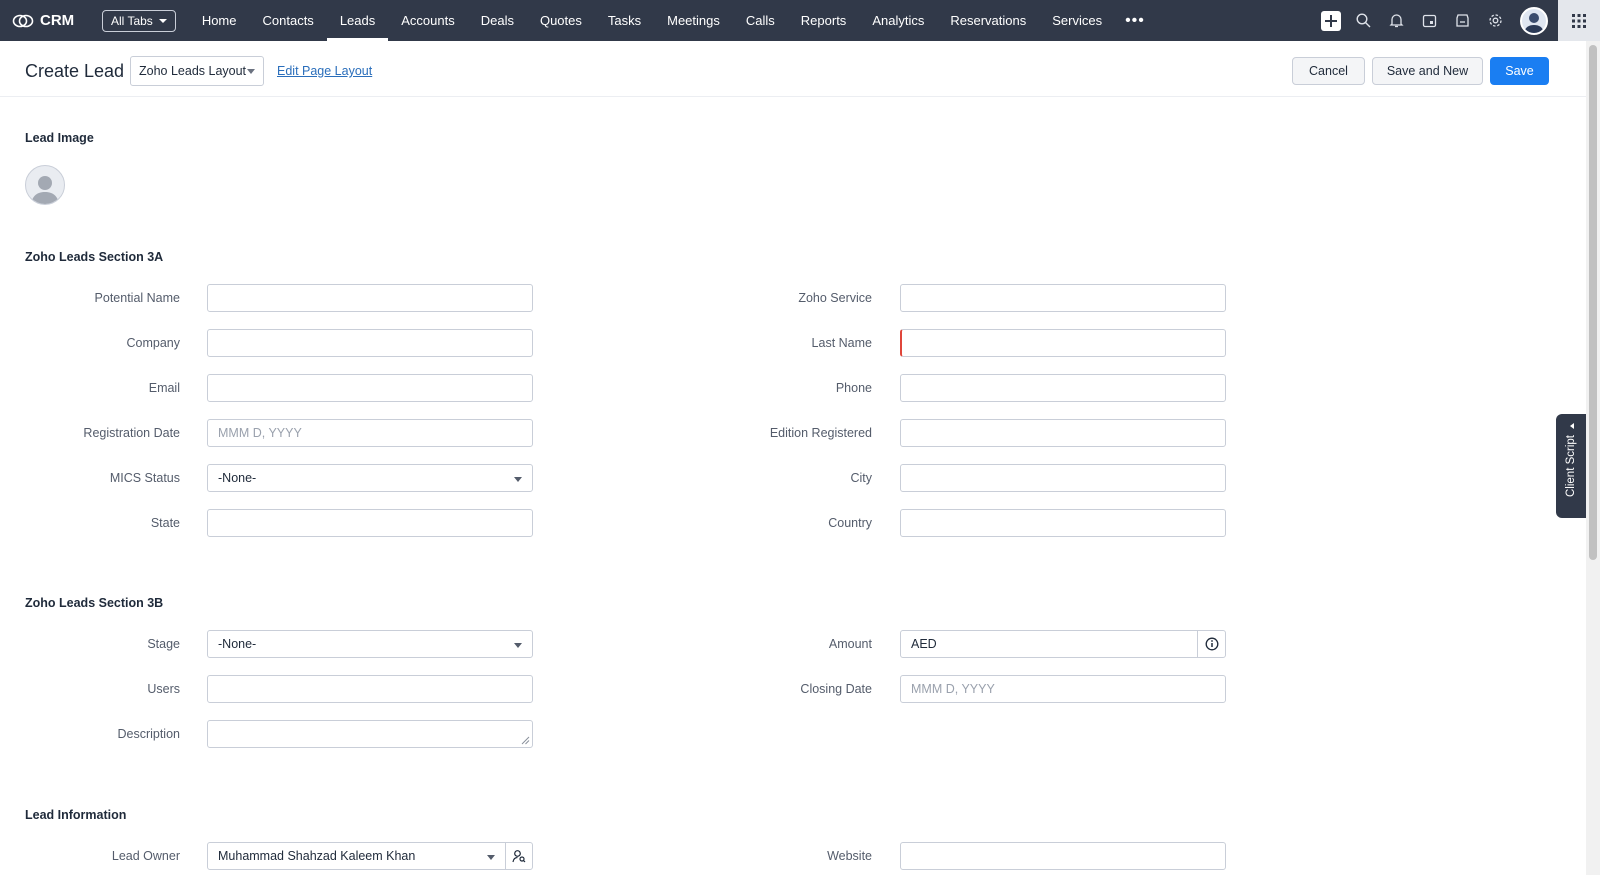 The height and width of the screenshot is (875, 1600). I want to click on all-tabs-label: All Tabs, so click(132, 20).